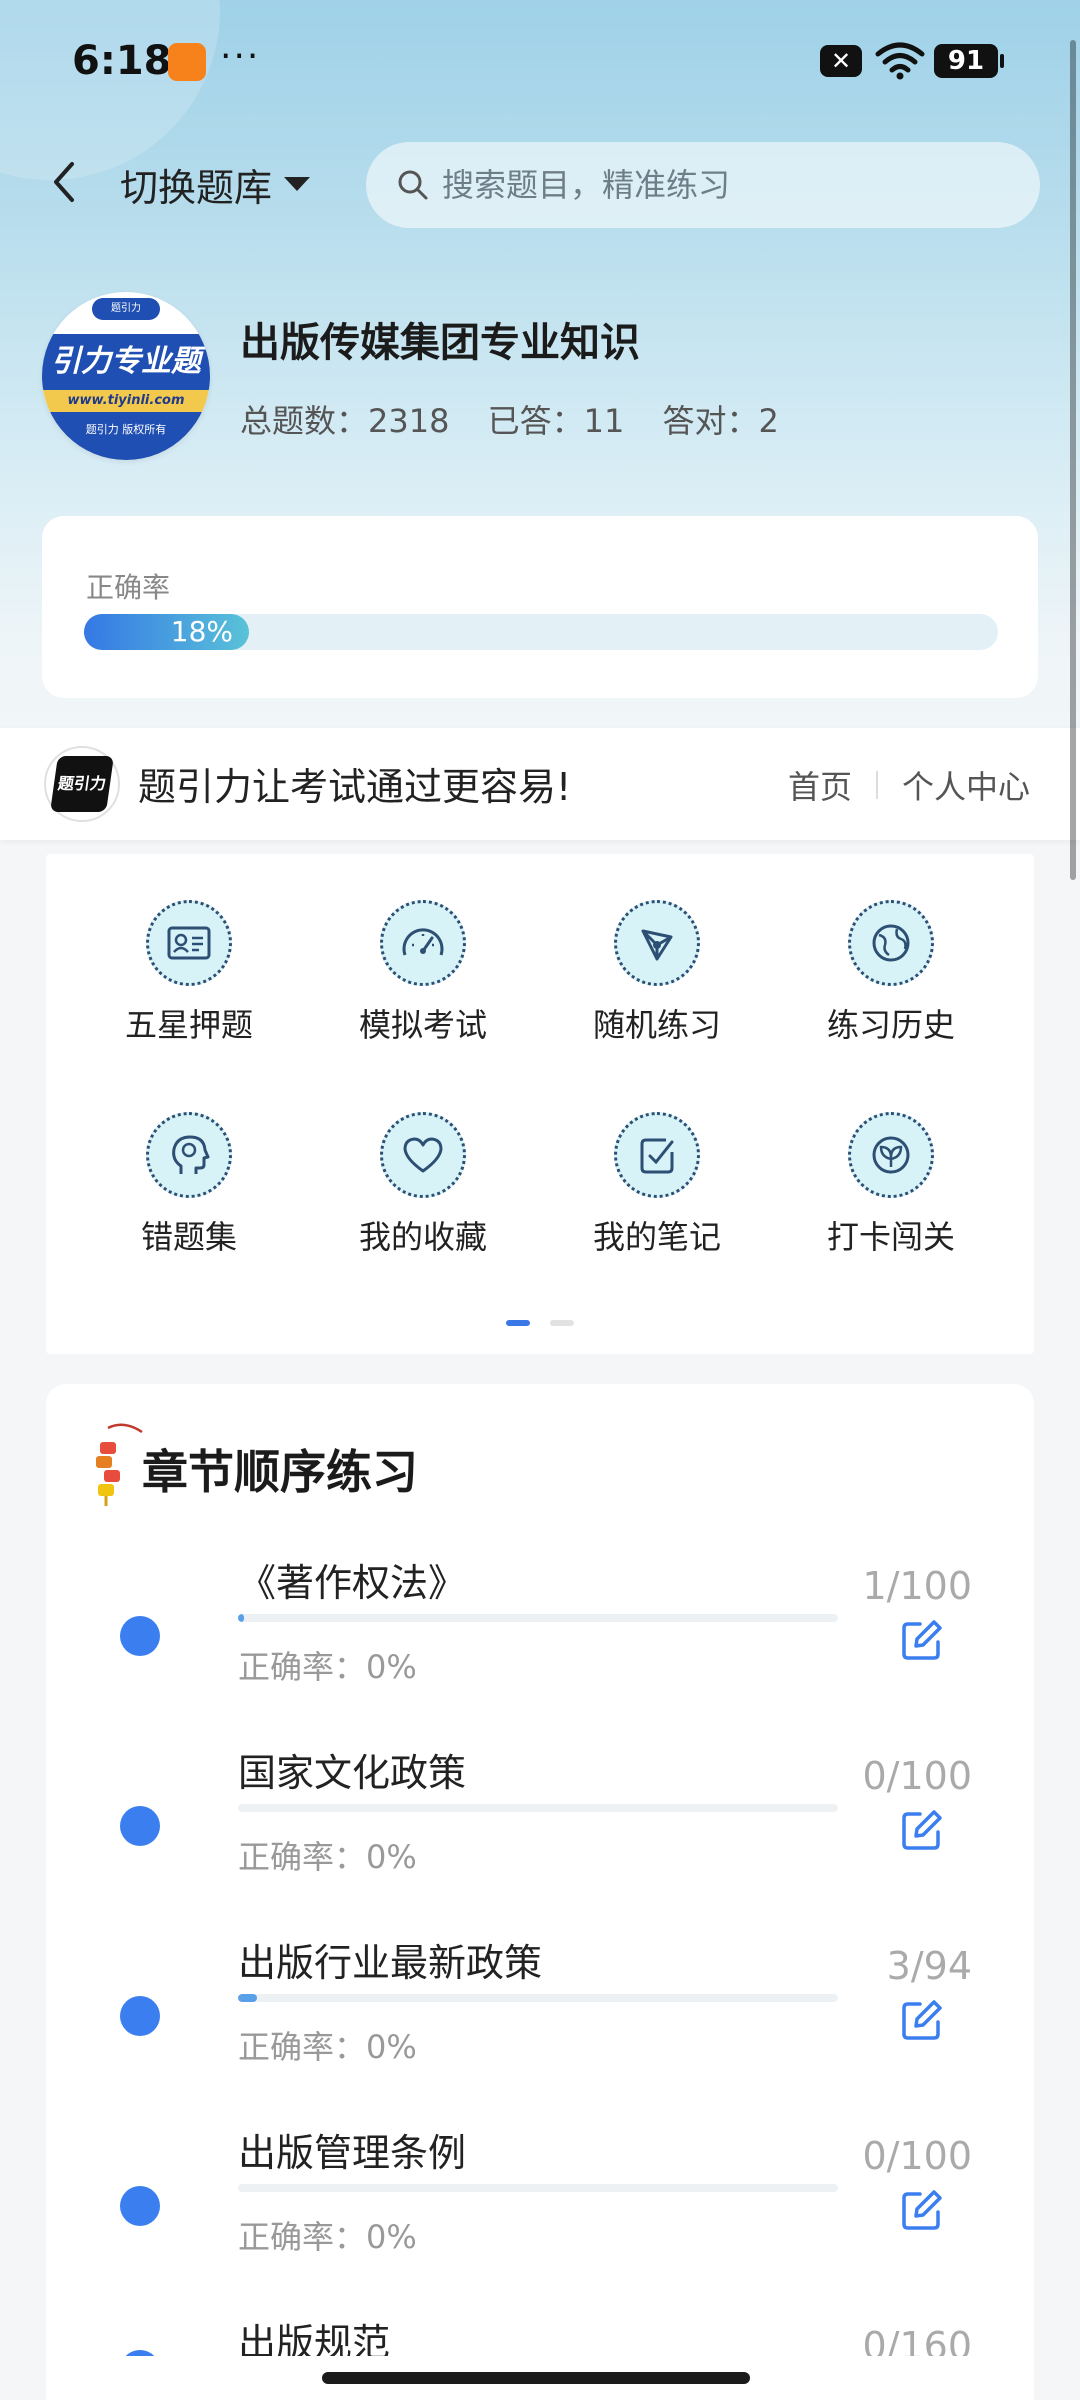 Image resolution: width=1080 pixels, height=2400 pixels. What do you see at coordinates (126, 436) in the screenshot?
I see `logo-footer: 题引力 版权所有` at bounding box center [126, 436].